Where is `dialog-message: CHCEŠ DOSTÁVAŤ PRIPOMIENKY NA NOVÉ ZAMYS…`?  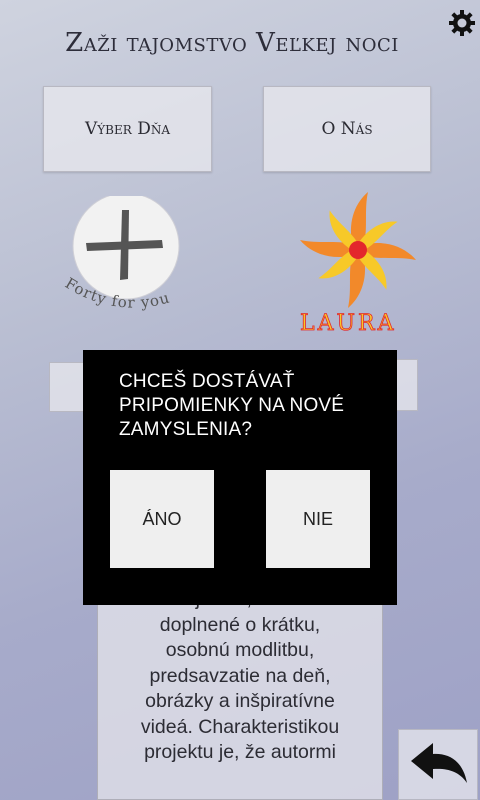
dialog-message: CHCEŠ DOSTÁVAŤ PRIPOMIENKY NA NOVÉ ZAMYS… is located at coordinates (232, 405).